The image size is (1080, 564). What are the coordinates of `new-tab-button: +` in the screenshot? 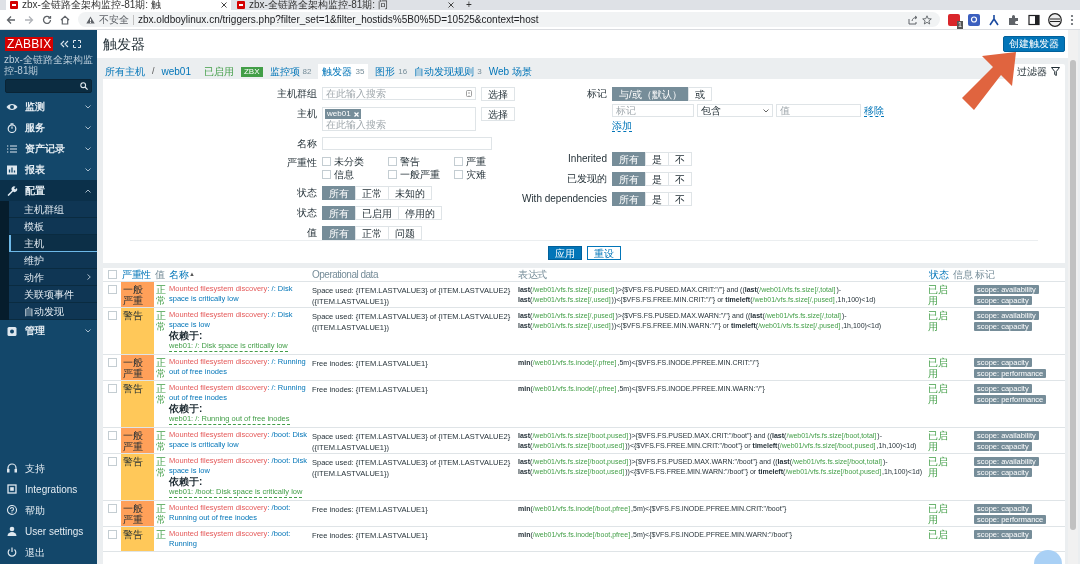 It's located at (469, 5).